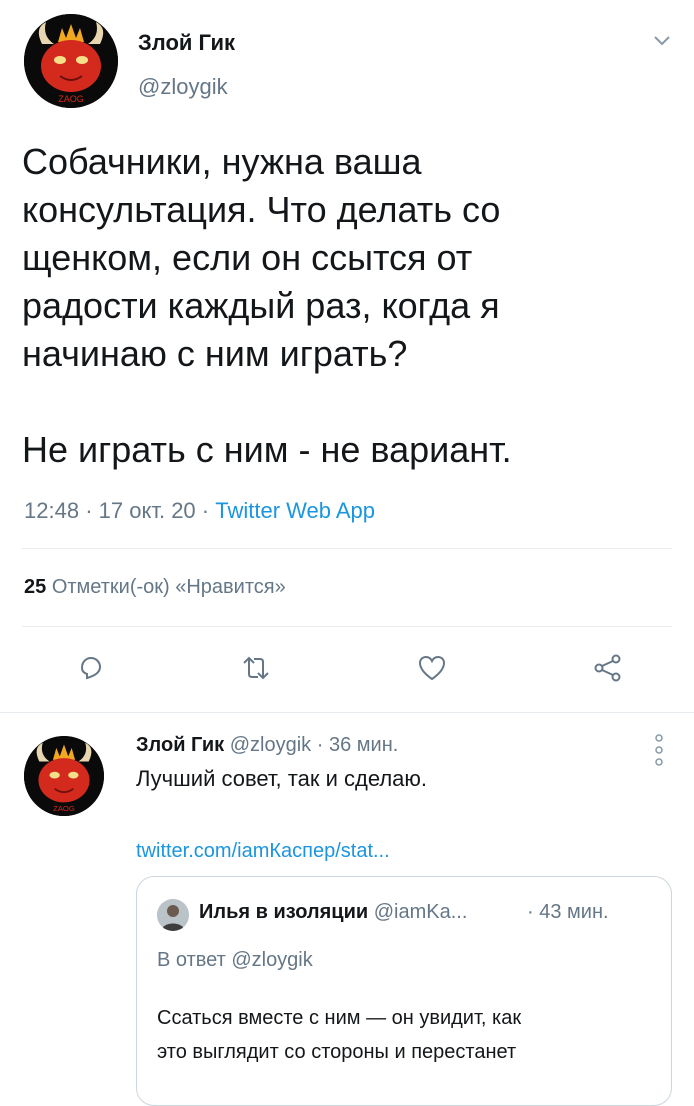  I want to click on likes-summary: 25 Отметки(-ок) «Нравится», so click(155, 587).